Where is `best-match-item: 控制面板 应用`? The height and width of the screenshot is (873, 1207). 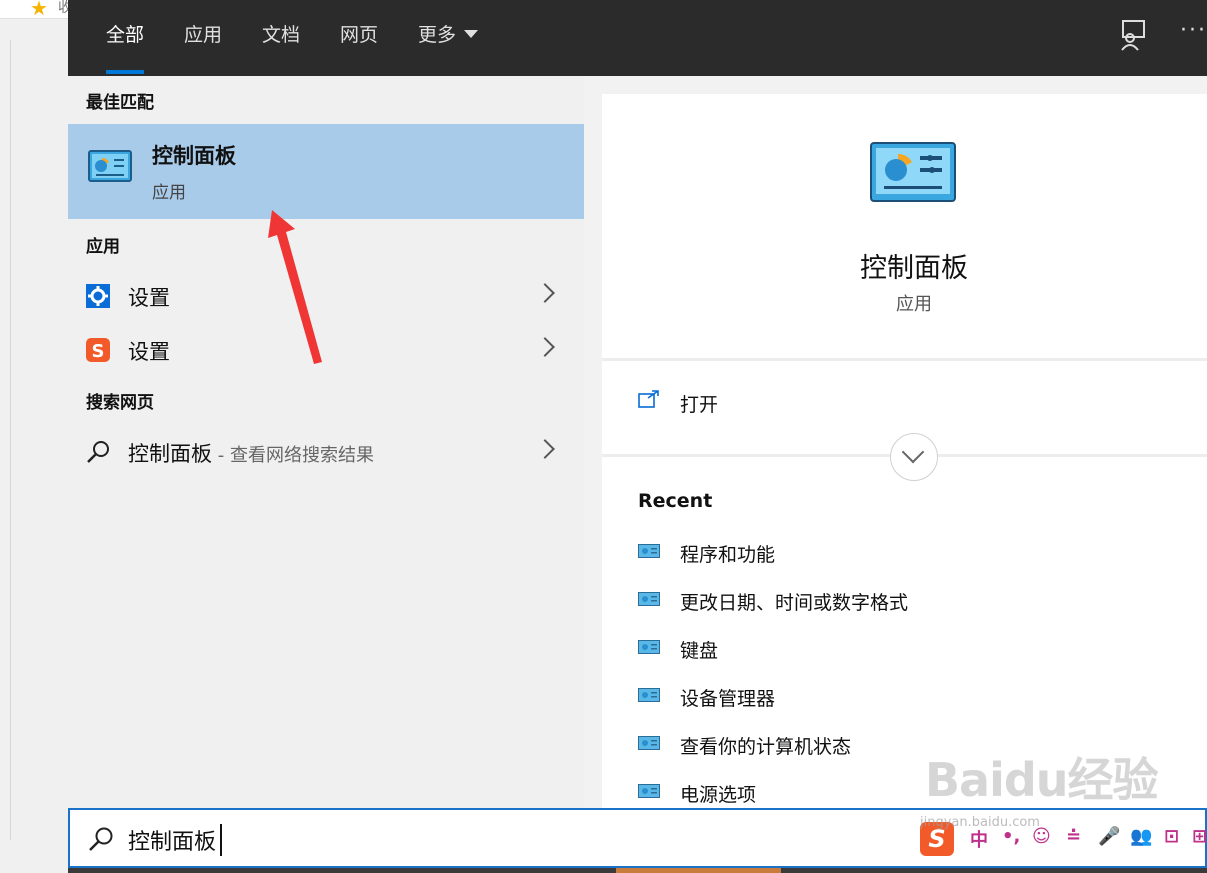
best-match-item: 控制面板 应用 is located at coordinates (326, 171).